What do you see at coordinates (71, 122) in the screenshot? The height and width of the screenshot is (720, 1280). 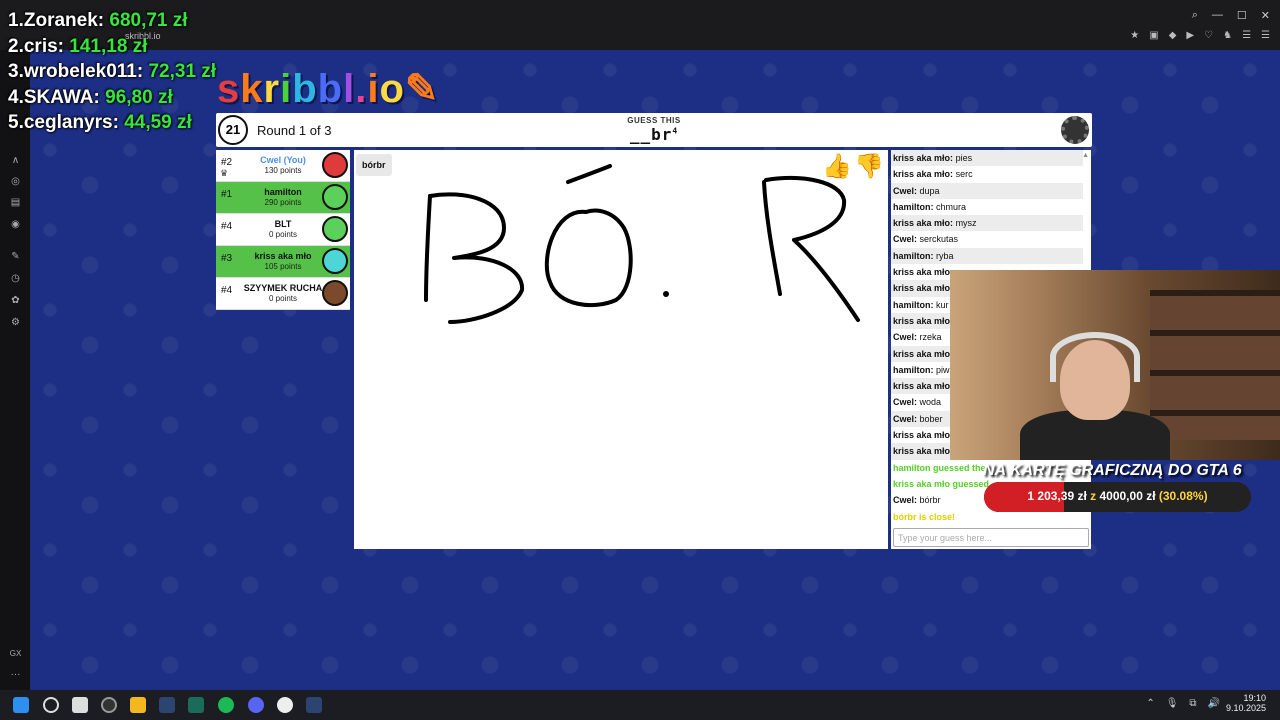 I see `leaderboard-name: ceglanyrs:` at bounding box center [71, 122].